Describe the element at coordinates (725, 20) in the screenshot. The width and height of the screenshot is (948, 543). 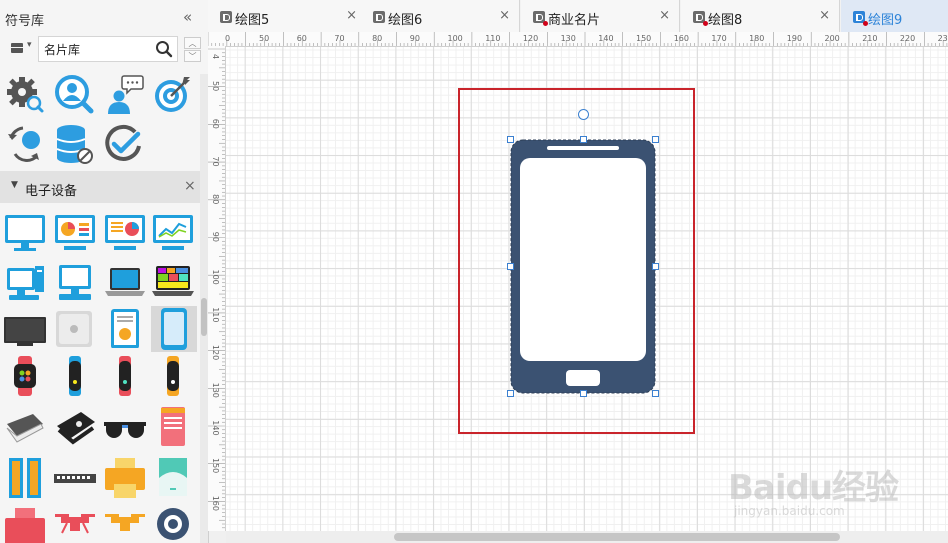
I see `tab-label: 绘图8` at that location.